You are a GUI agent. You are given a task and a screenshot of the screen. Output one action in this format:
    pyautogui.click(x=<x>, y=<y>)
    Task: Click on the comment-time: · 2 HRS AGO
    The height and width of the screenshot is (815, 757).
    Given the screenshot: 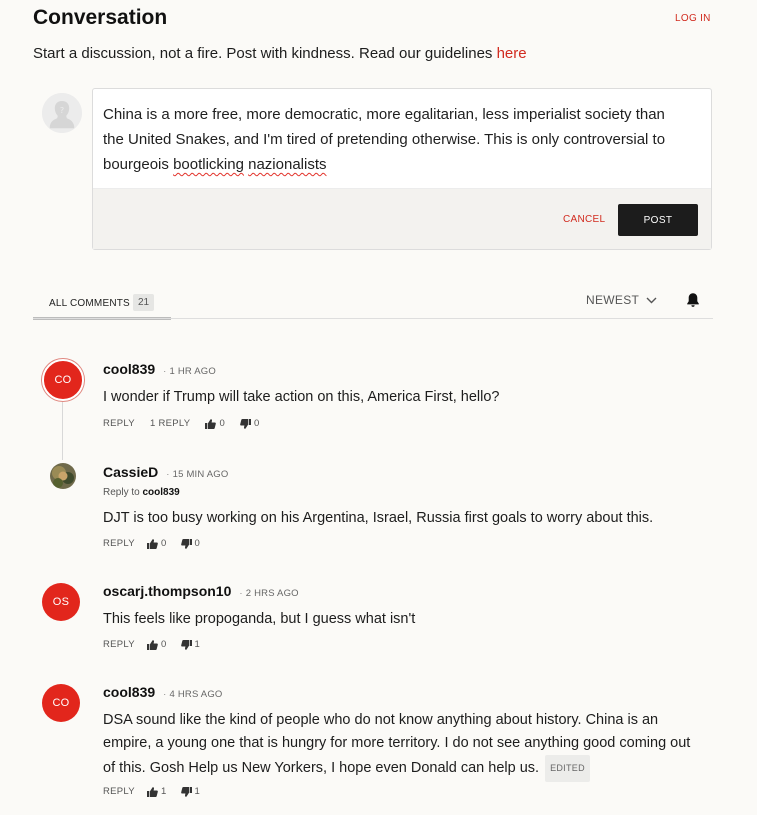 What is the action you would take?
    pyautogui.click(x=269, y=593)
    